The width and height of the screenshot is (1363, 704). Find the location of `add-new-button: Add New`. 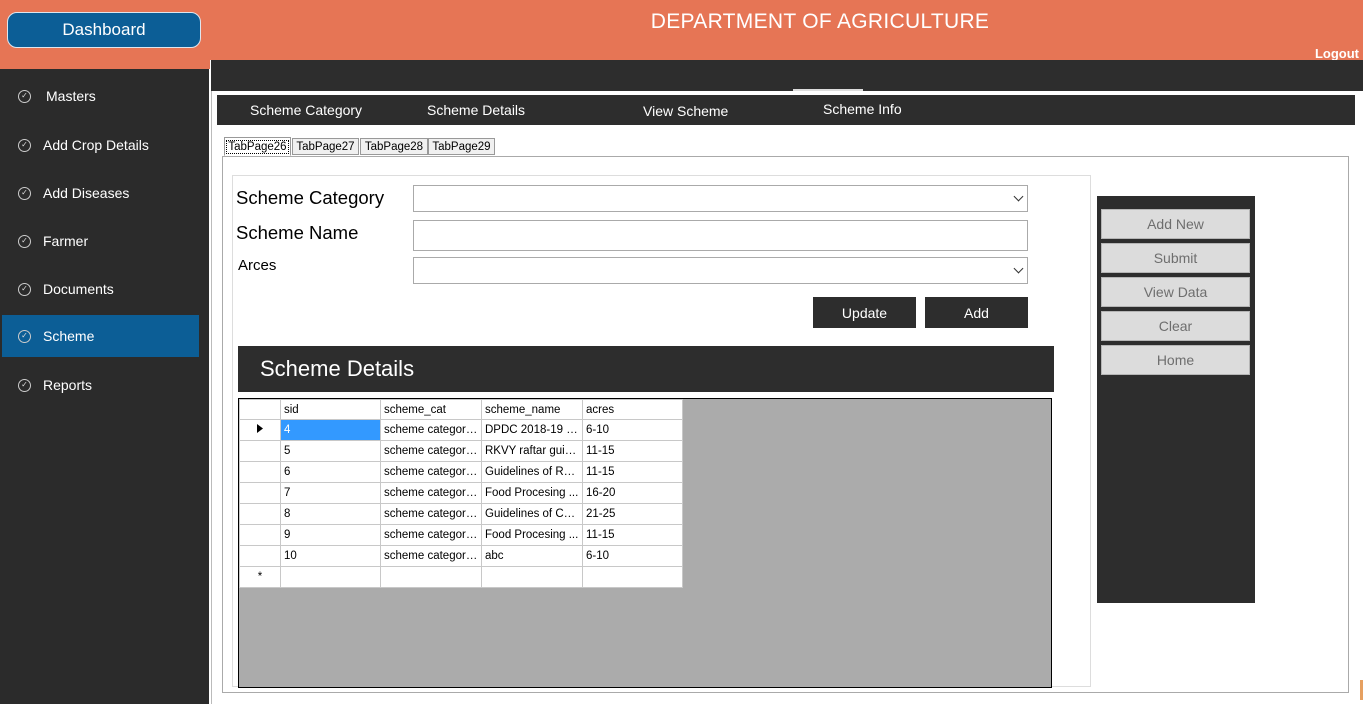

add-new-button: Add New is located at coordinates (1175, 224).